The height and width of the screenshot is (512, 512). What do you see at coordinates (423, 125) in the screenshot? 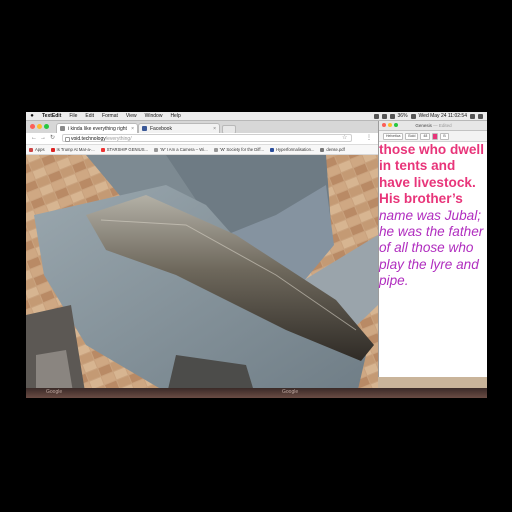
I see `document-title: Genesis` at bounding box center [423, 125].